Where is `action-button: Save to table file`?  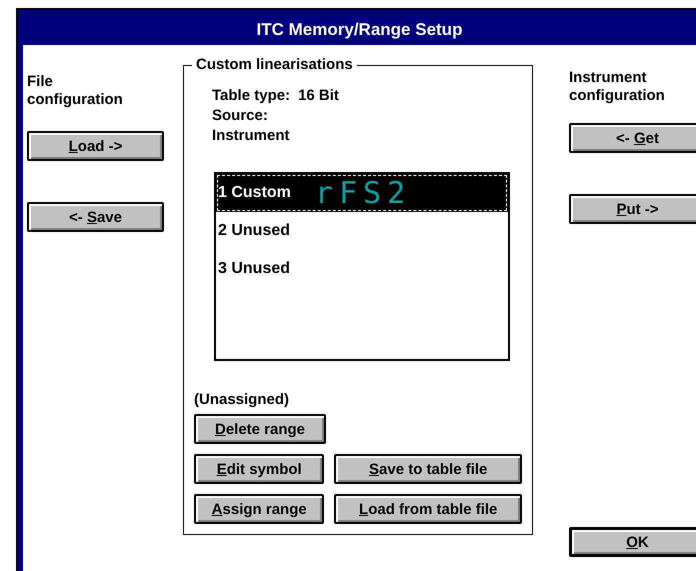
action-button: Save to table file is located at coordinates (428, 469).